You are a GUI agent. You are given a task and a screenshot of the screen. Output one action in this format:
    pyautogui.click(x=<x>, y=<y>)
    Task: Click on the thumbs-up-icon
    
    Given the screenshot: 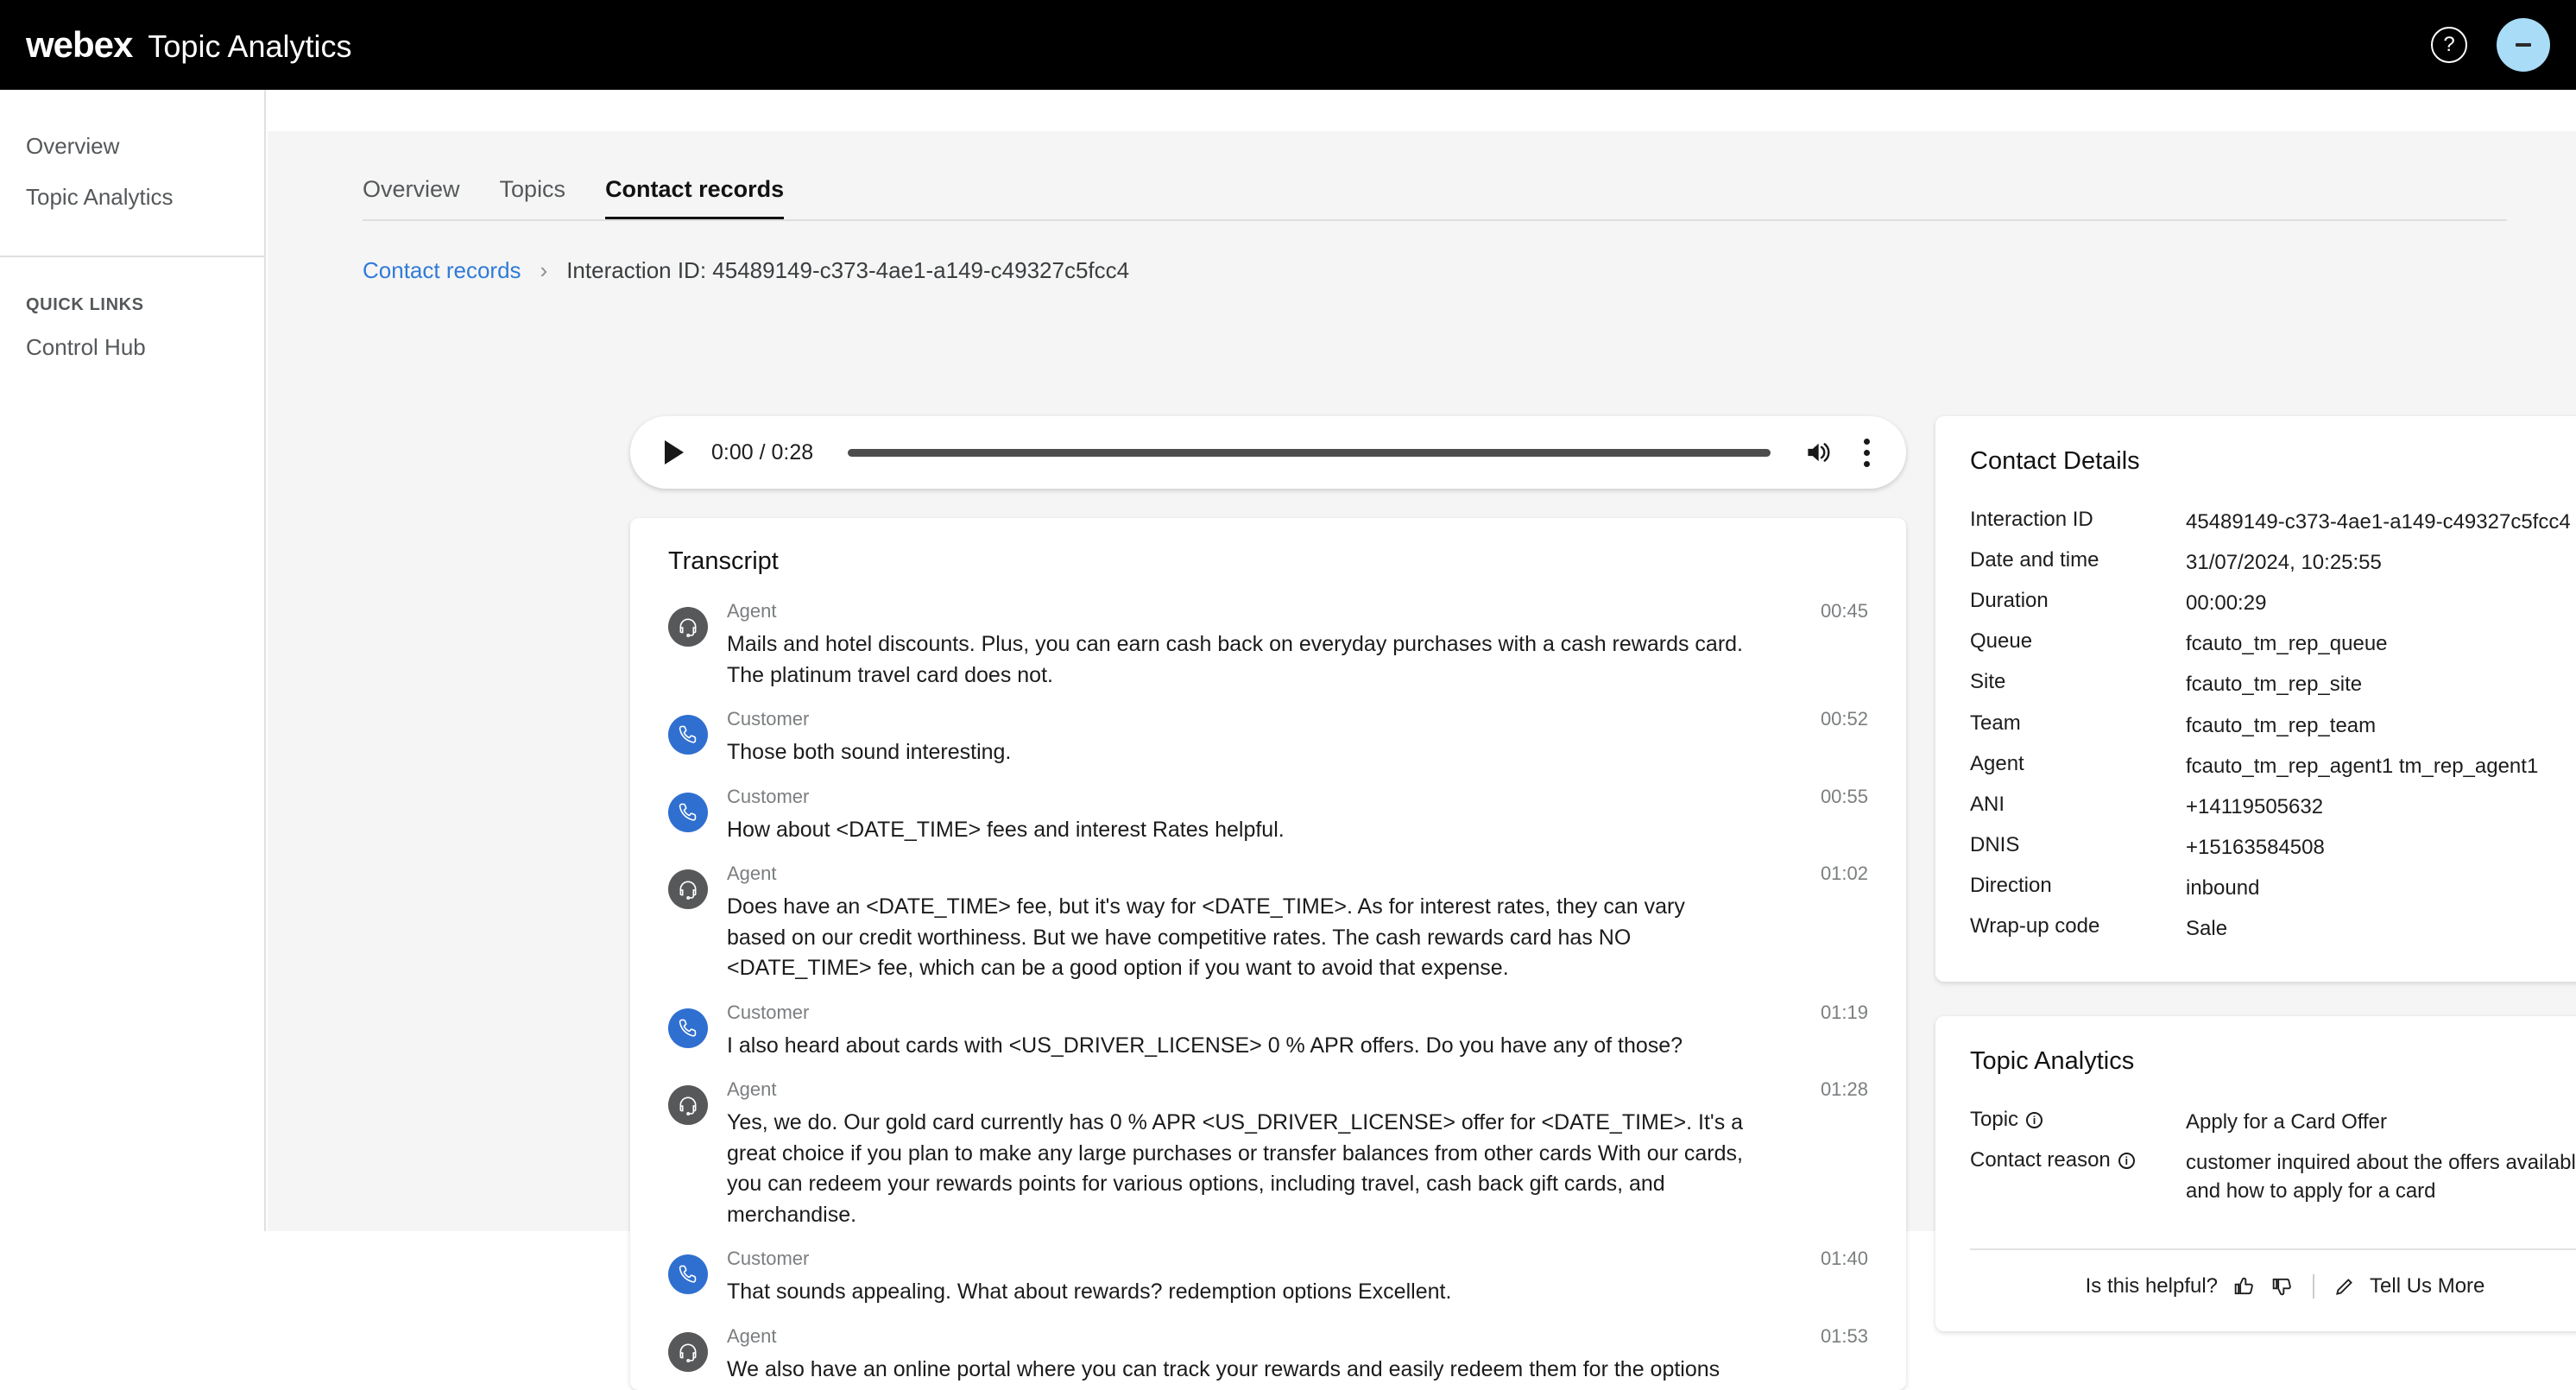 What is the action you would take?
    pyautogui.click(x=2244, y=1286)
    